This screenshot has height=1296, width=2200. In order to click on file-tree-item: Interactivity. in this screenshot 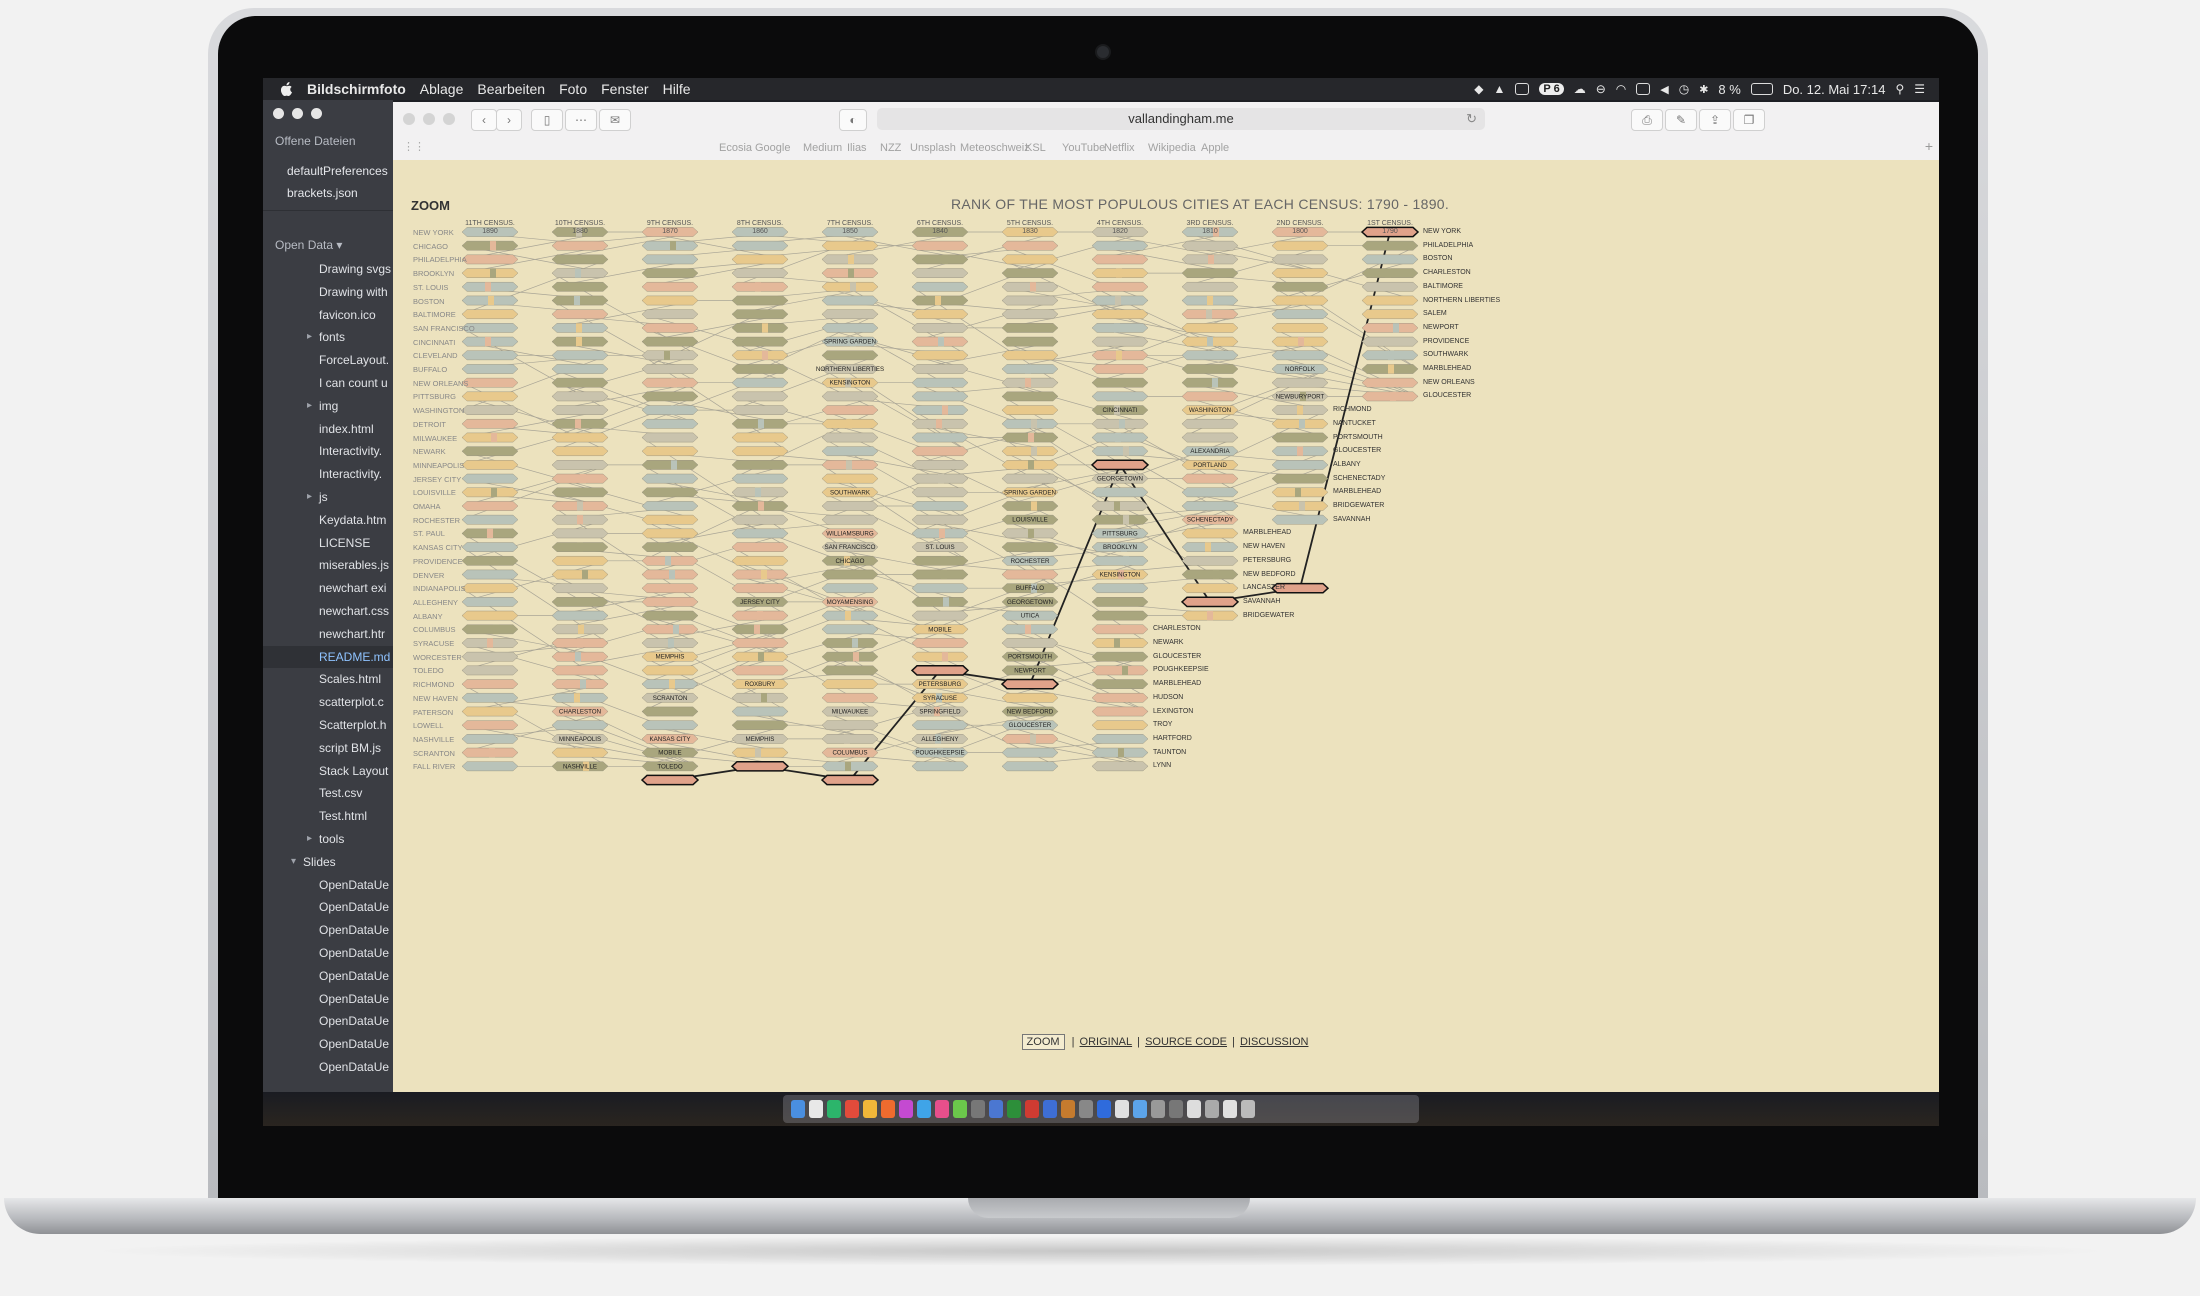, I will do `click(328, 451)`.